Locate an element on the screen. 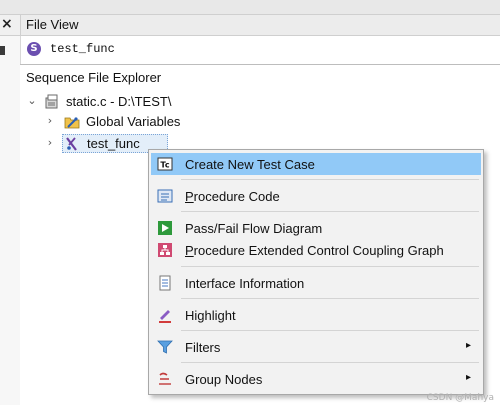  function-icon is located at coordinates (71, 144).